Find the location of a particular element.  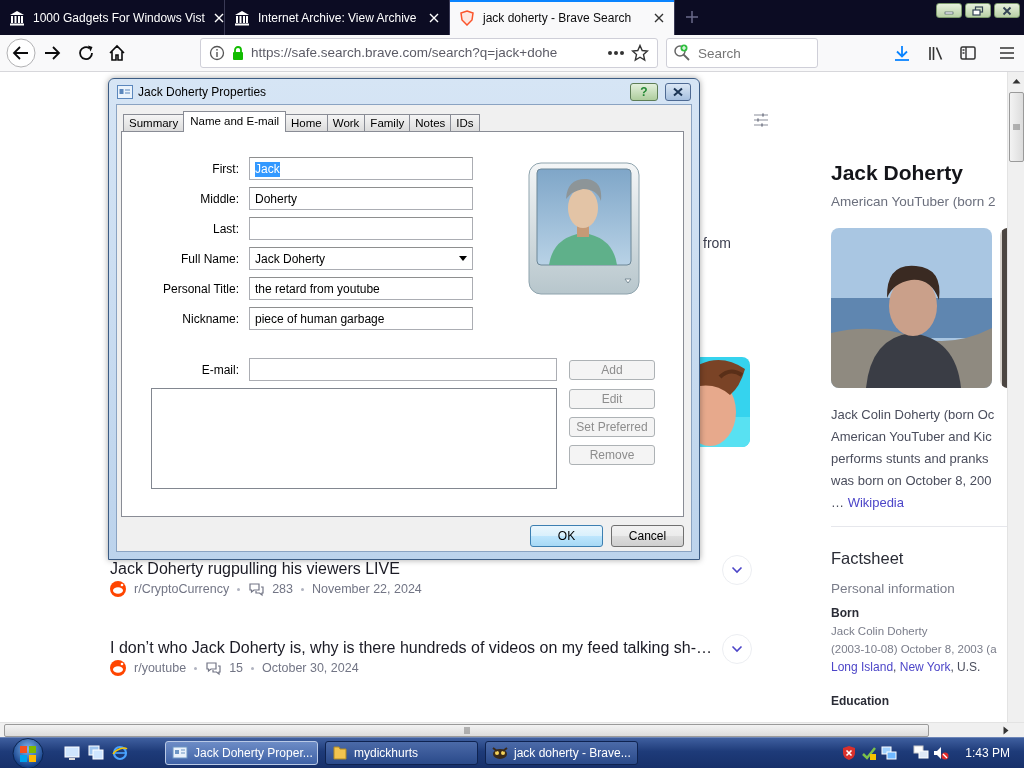

field-label: Personal Title: is located at coordinates (200, 289).